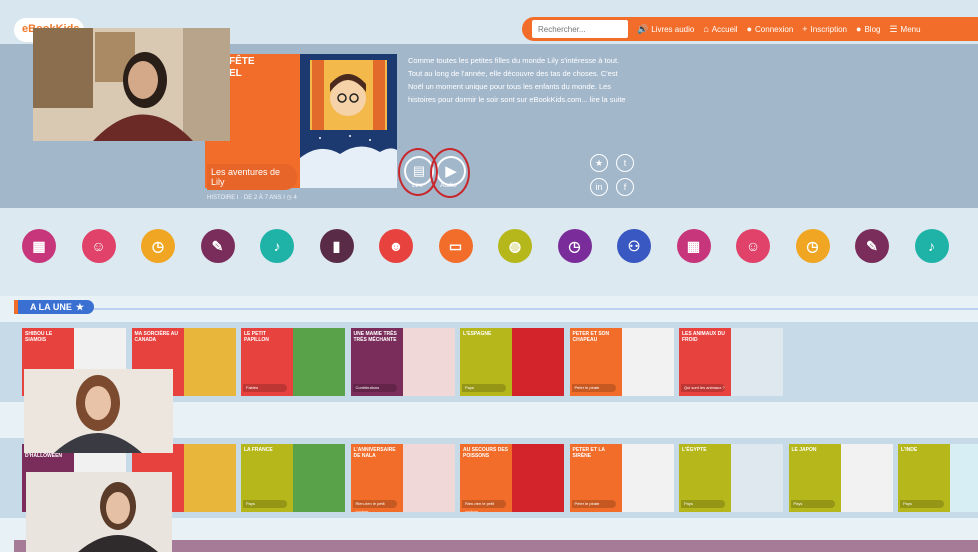 The image size is (978, 552). I want to click on book-card-title: UNE MAMIE TRÈS TRÈS MÉCHANTE, so click(375, 337).